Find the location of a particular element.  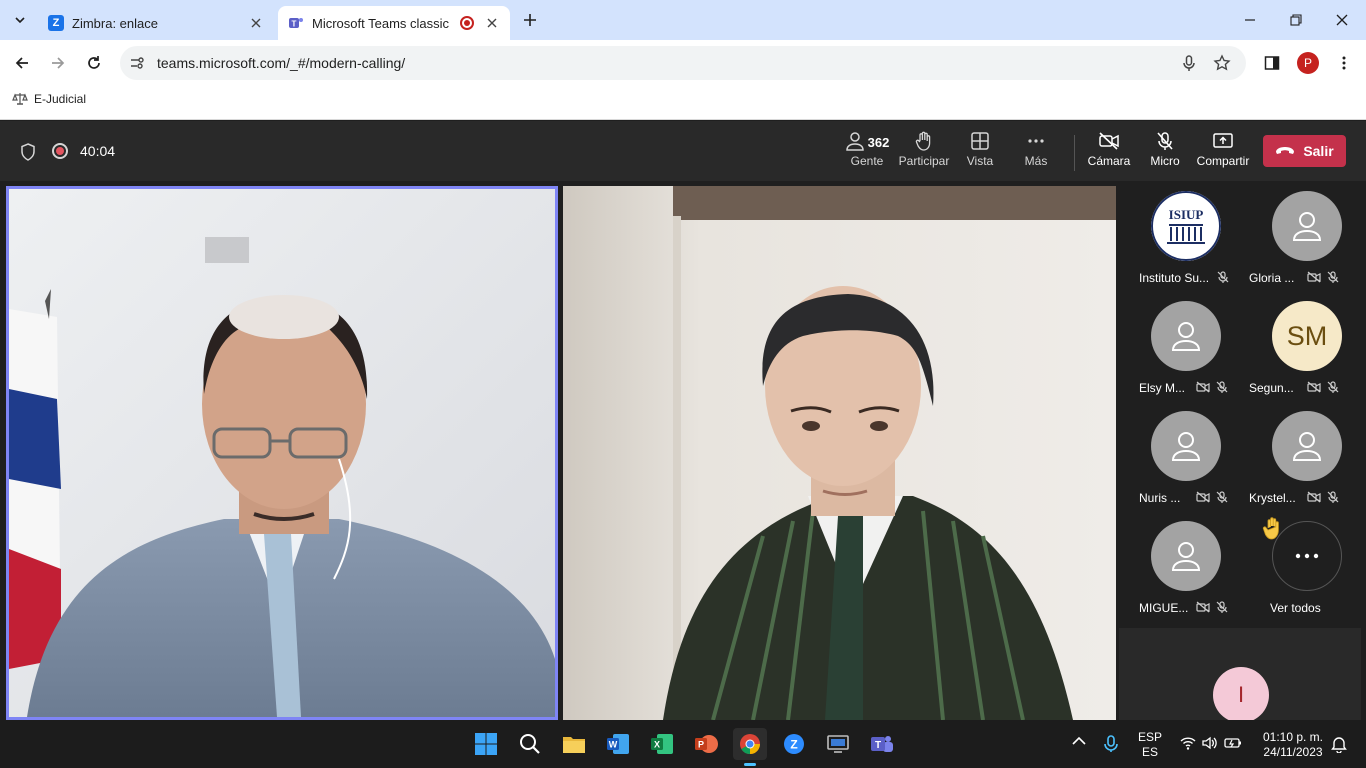

voice-search-icon is located at coordinates (1189, 63).